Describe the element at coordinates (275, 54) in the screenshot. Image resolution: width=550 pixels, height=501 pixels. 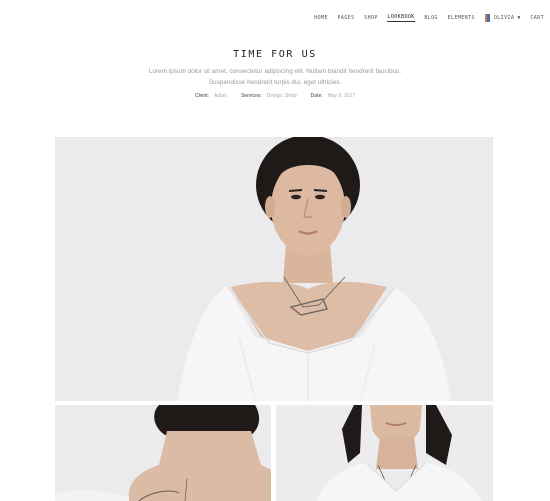
I see `page-title: TIME FOR US` at that location.